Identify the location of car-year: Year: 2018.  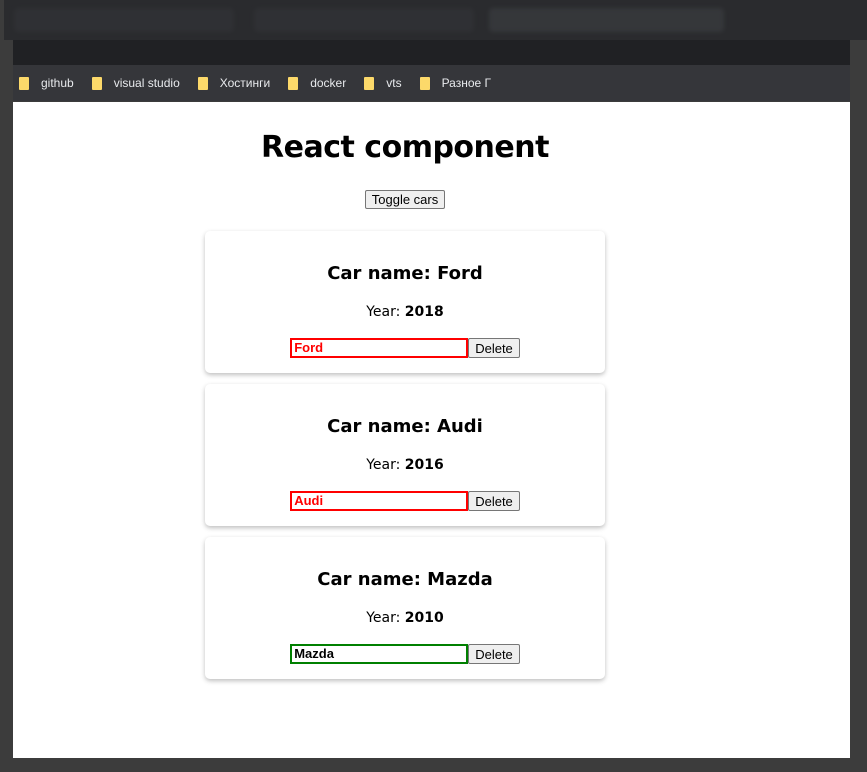
(405, 312).